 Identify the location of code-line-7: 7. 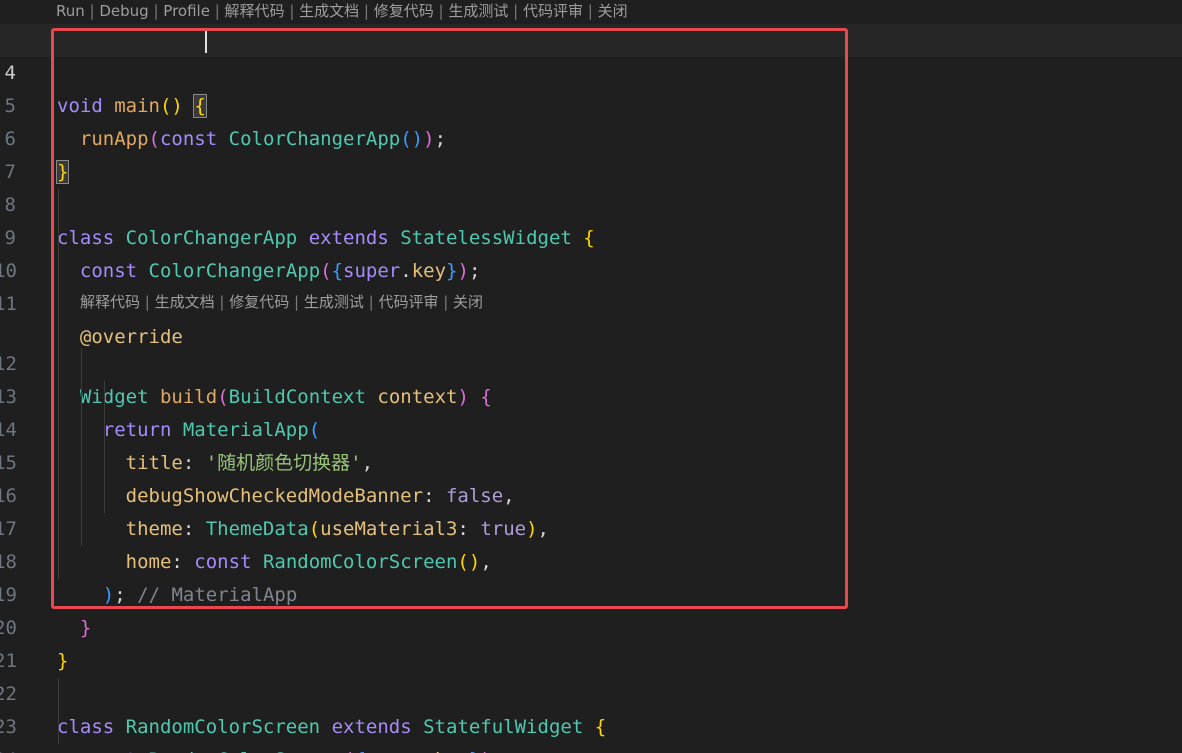
(591, 153).